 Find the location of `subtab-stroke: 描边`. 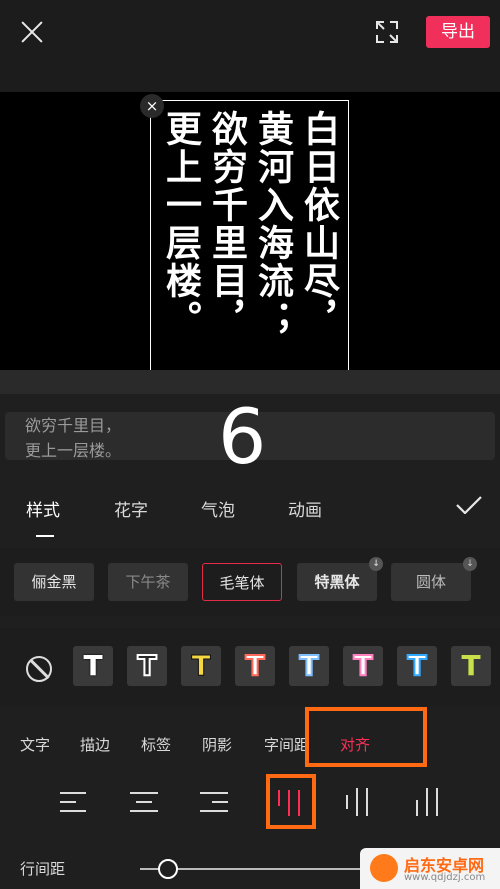

subtab-stroke: 描边 is located at coordinates (95, 744).